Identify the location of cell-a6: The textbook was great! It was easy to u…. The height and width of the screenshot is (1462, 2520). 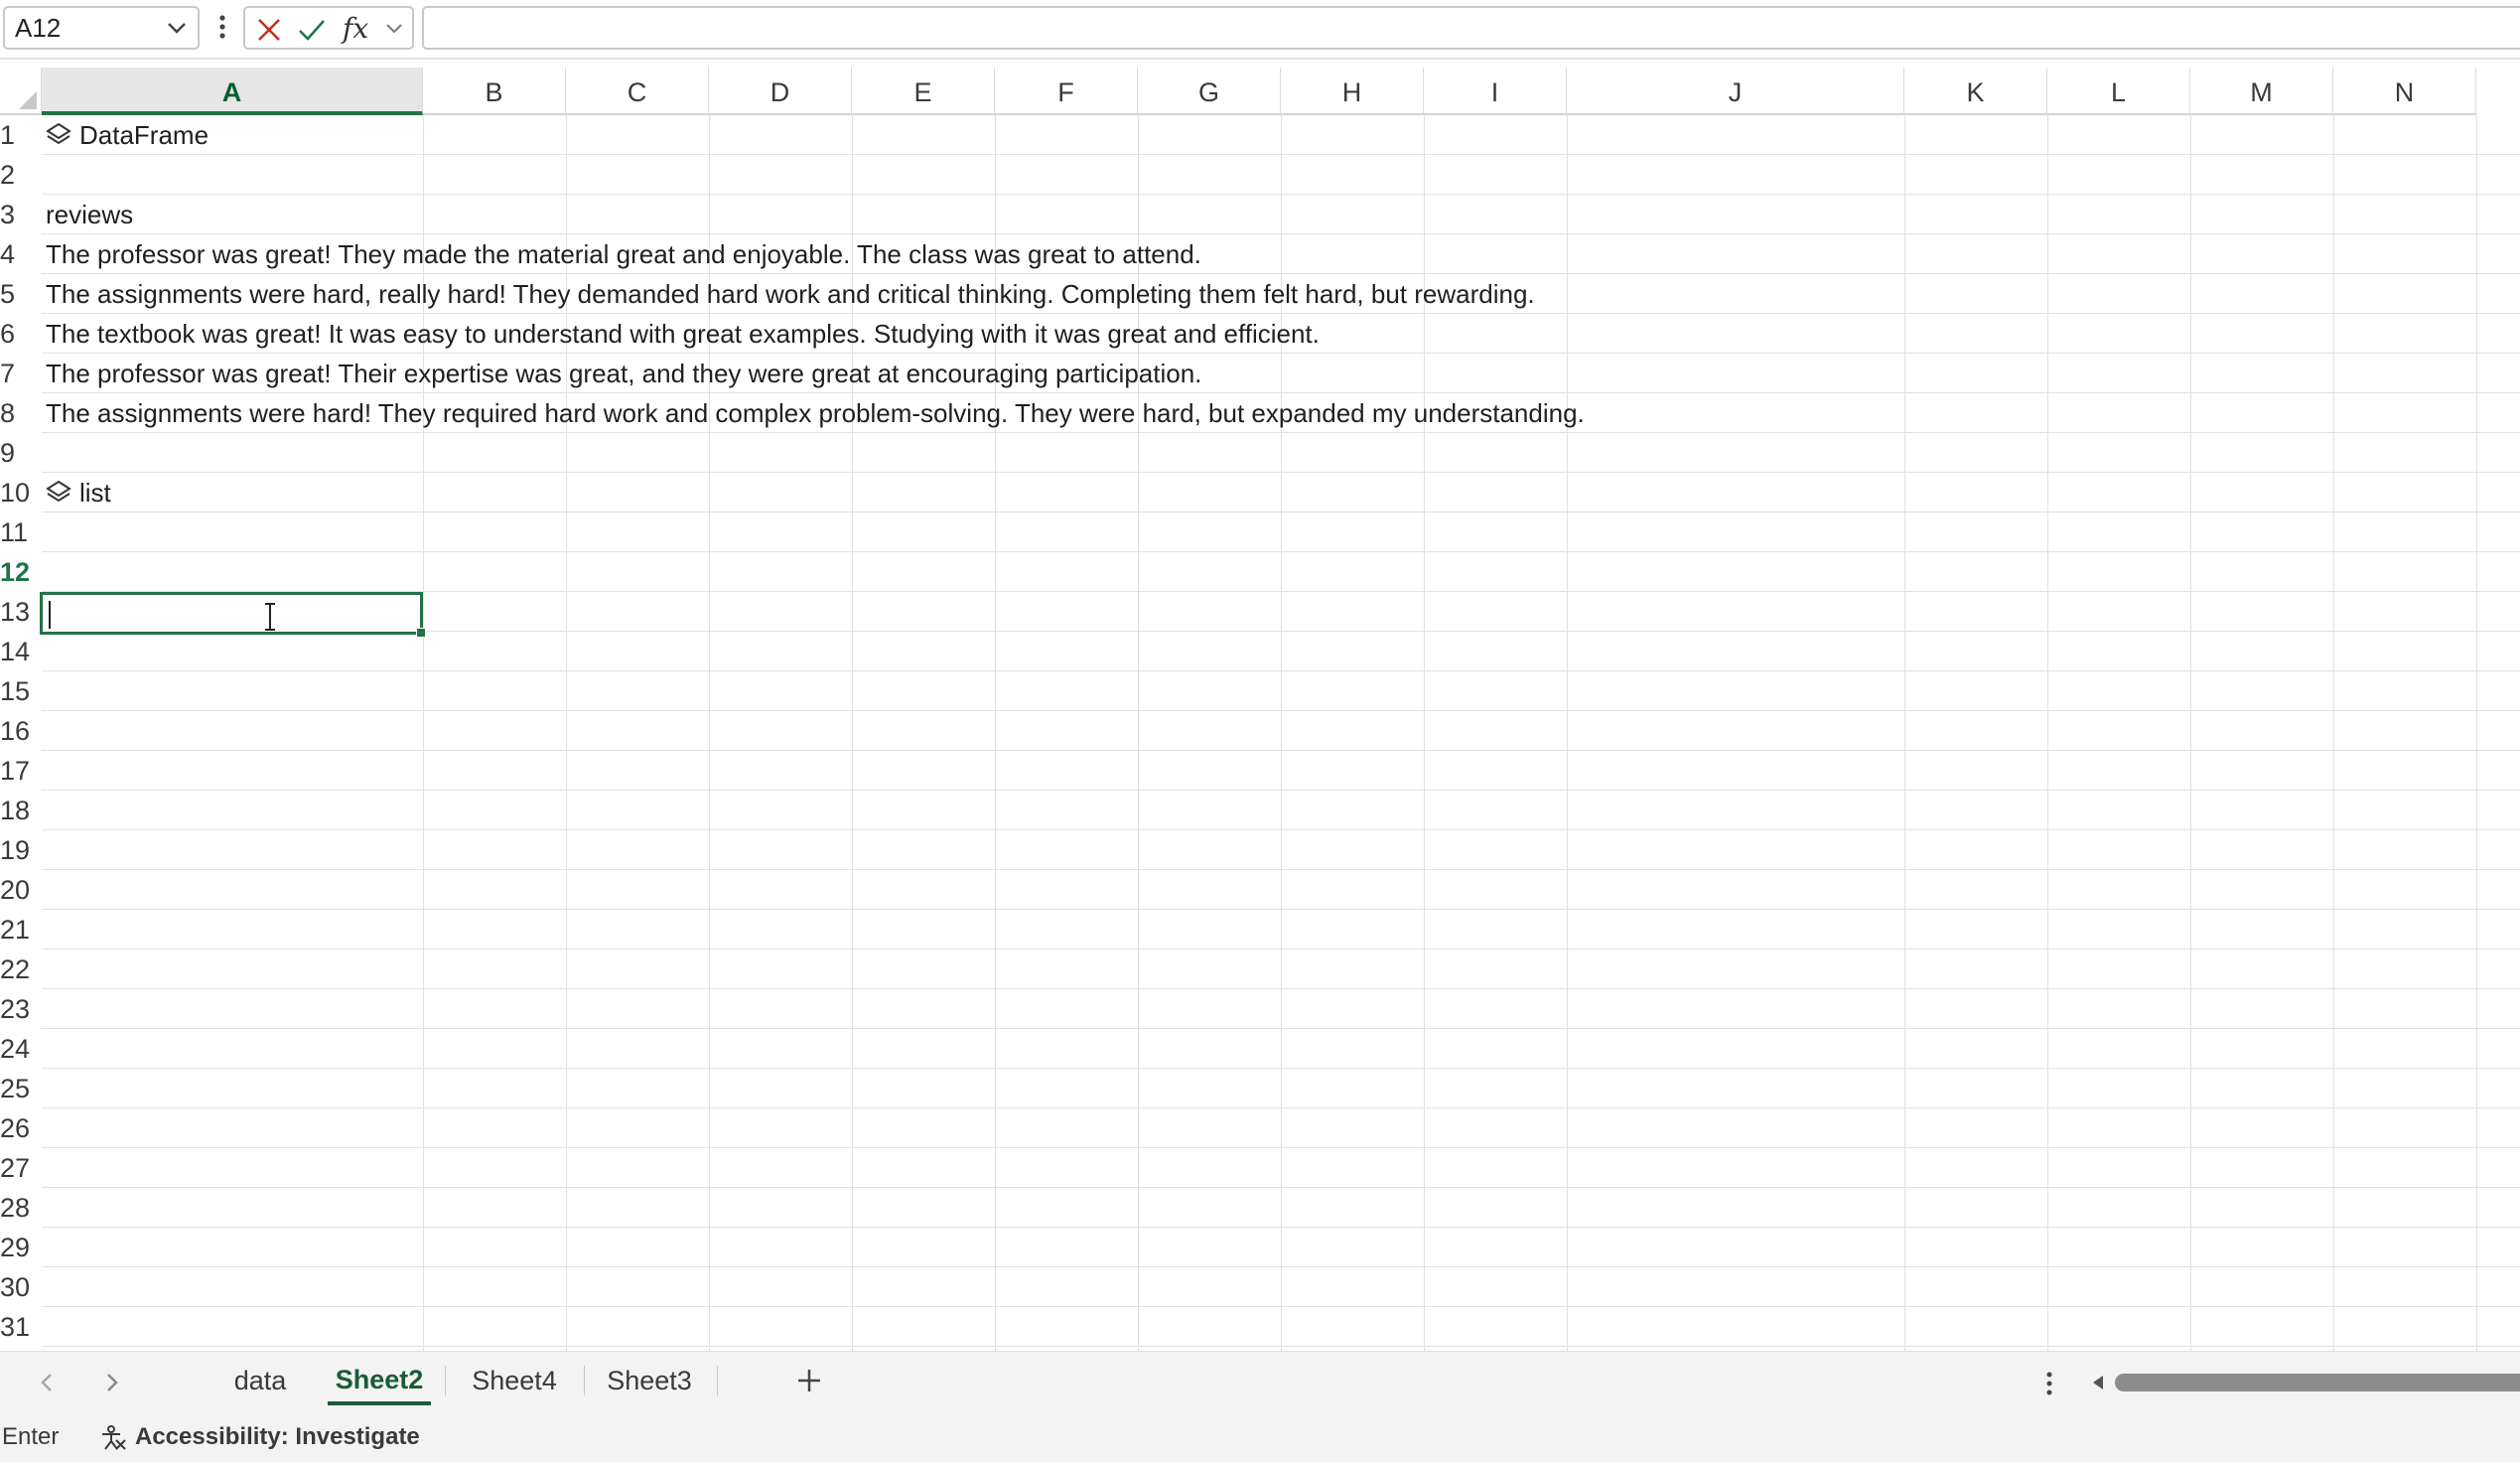
(683, 334).